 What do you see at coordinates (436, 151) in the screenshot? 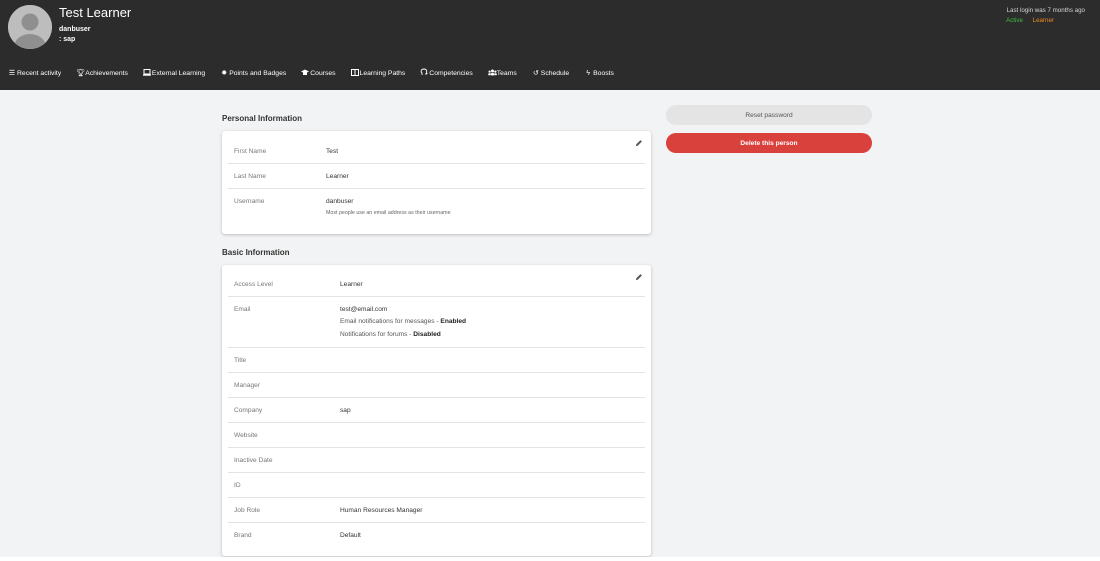
I see `first-name-row: First Name Test` at bounding box center [436, 151].